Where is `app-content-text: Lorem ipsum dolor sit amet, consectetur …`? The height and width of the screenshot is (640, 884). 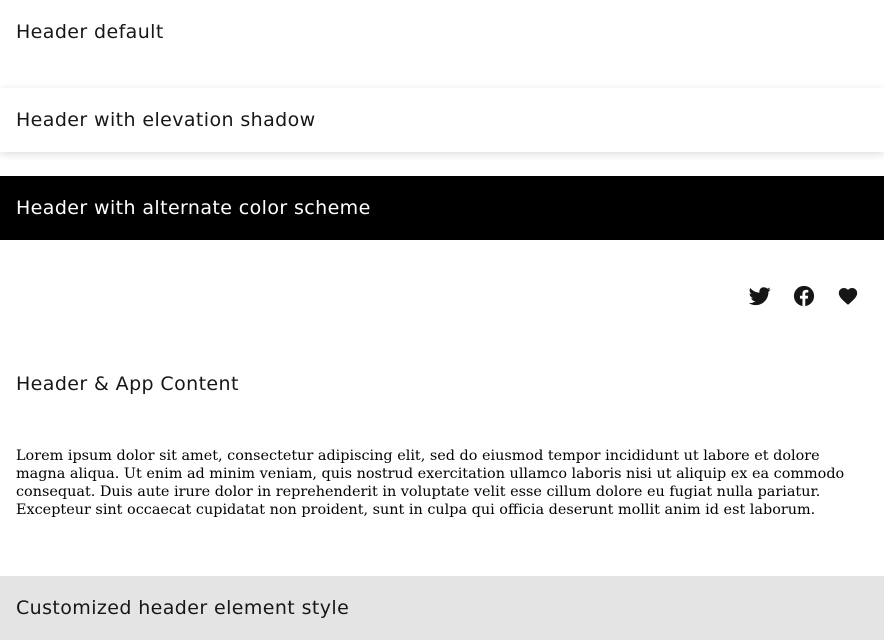 app-content-text: Lorem ipsum dolor sit amet, consectetur … is located at coordinates (430, 483).